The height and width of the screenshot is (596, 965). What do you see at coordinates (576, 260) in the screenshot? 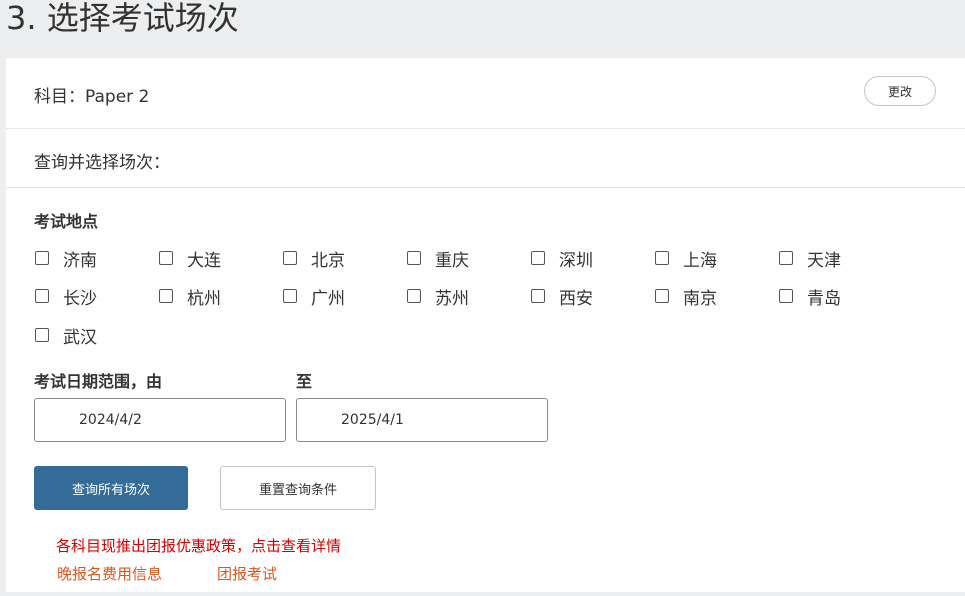
I see `location-option-label: 深圳` at bounding box center [576, 260].